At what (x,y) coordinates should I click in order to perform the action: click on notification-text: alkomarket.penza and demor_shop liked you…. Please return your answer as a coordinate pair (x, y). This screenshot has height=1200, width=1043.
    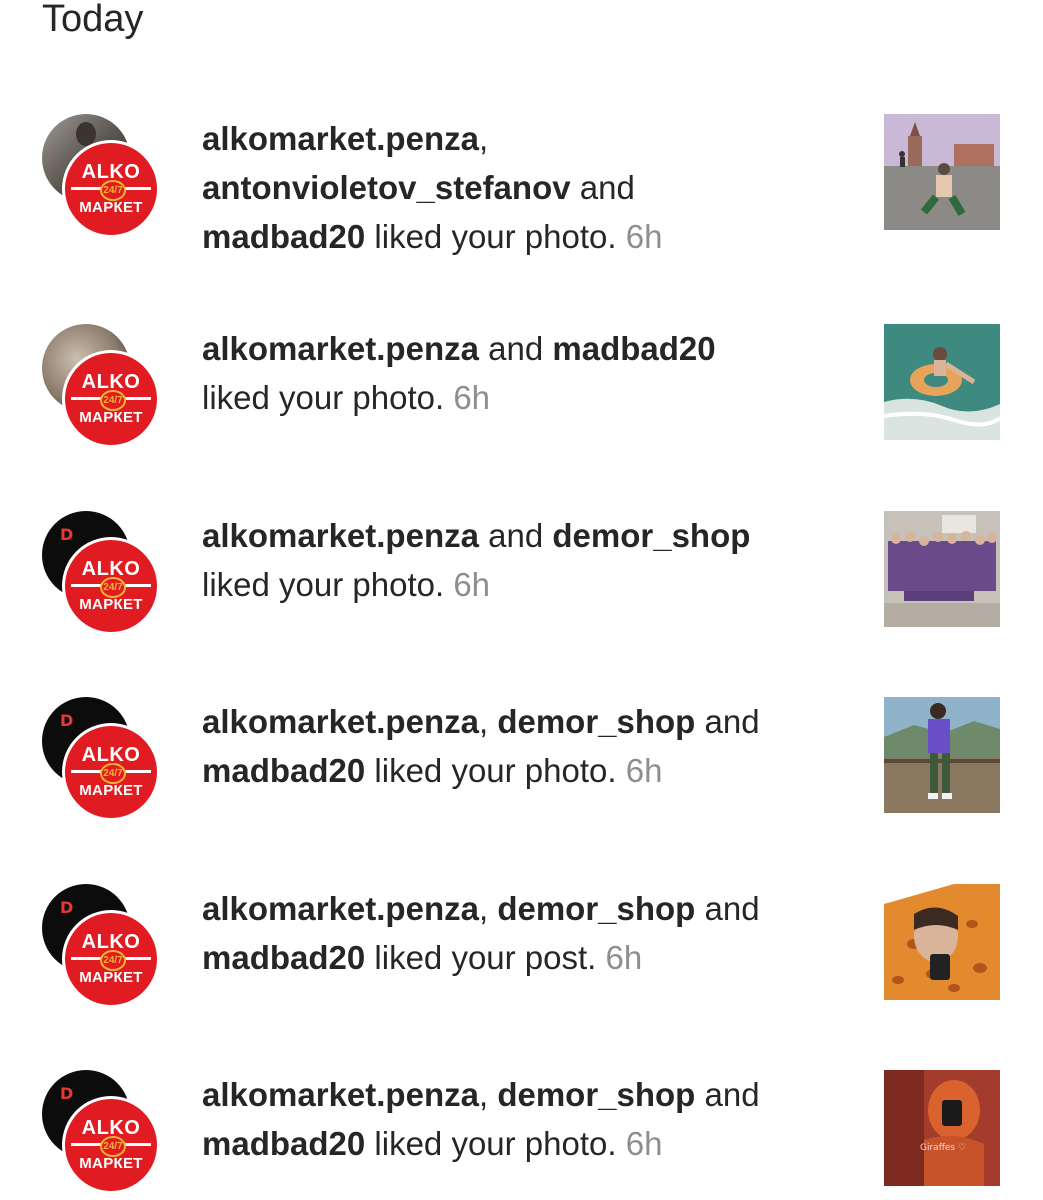
    Looking at the image, I should click on (476, 560).